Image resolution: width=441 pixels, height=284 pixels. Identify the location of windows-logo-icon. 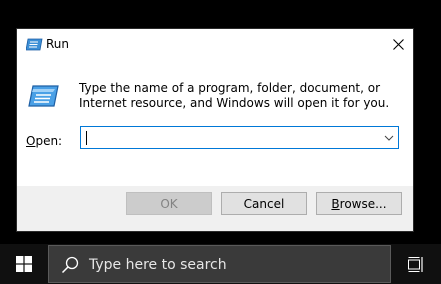
(24, 264).